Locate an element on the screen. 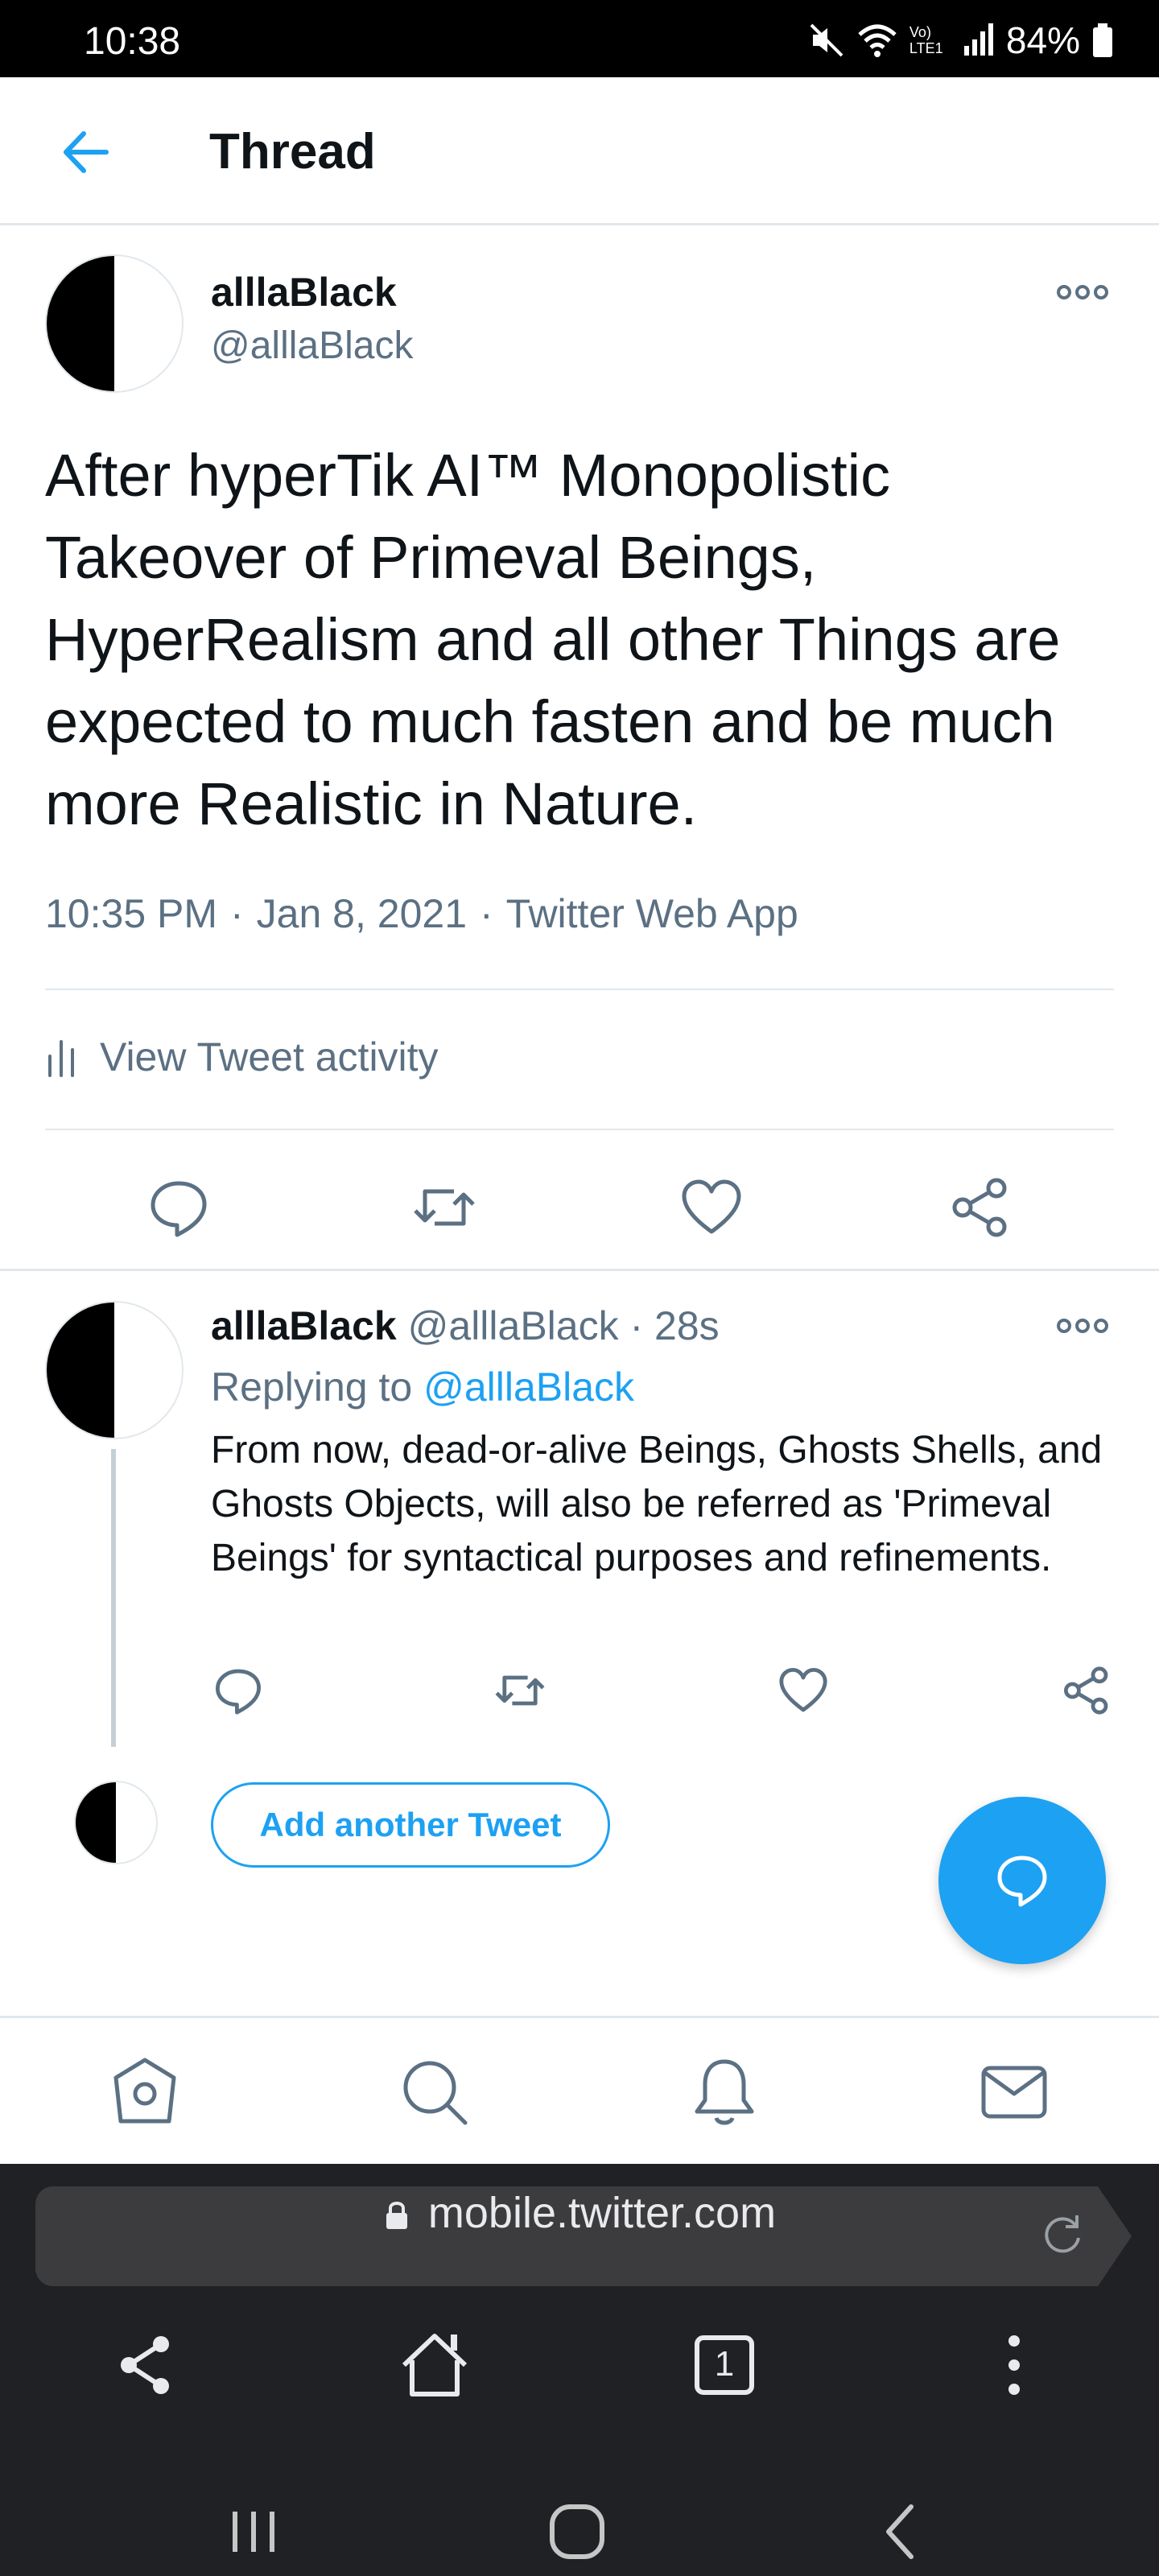  mute-icon is located at coordinates (826, 40).